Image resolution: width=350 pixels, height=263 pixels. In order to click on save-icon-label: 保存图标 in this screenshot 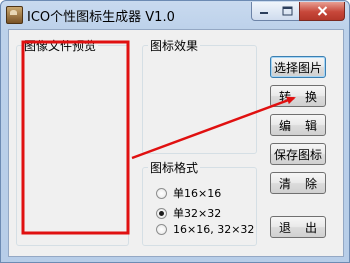, I will do `click(297, 154)`.